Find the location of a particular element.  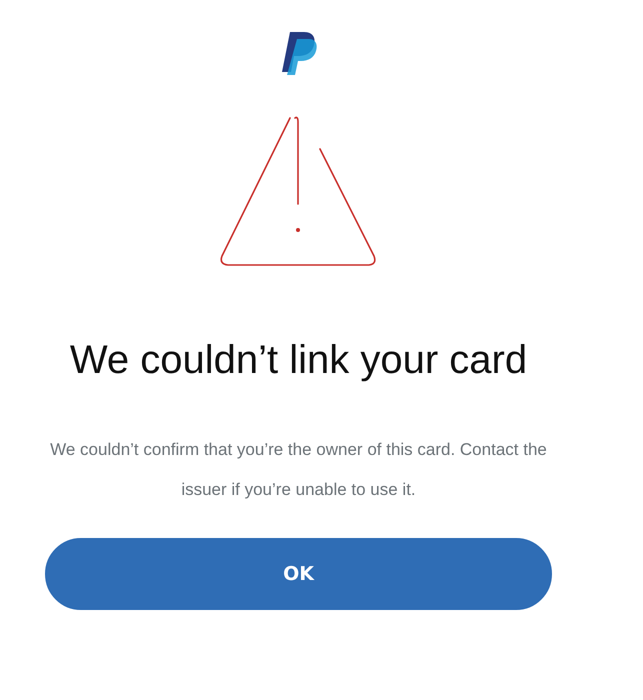

logo-icon is located at coordinates (299, 53).